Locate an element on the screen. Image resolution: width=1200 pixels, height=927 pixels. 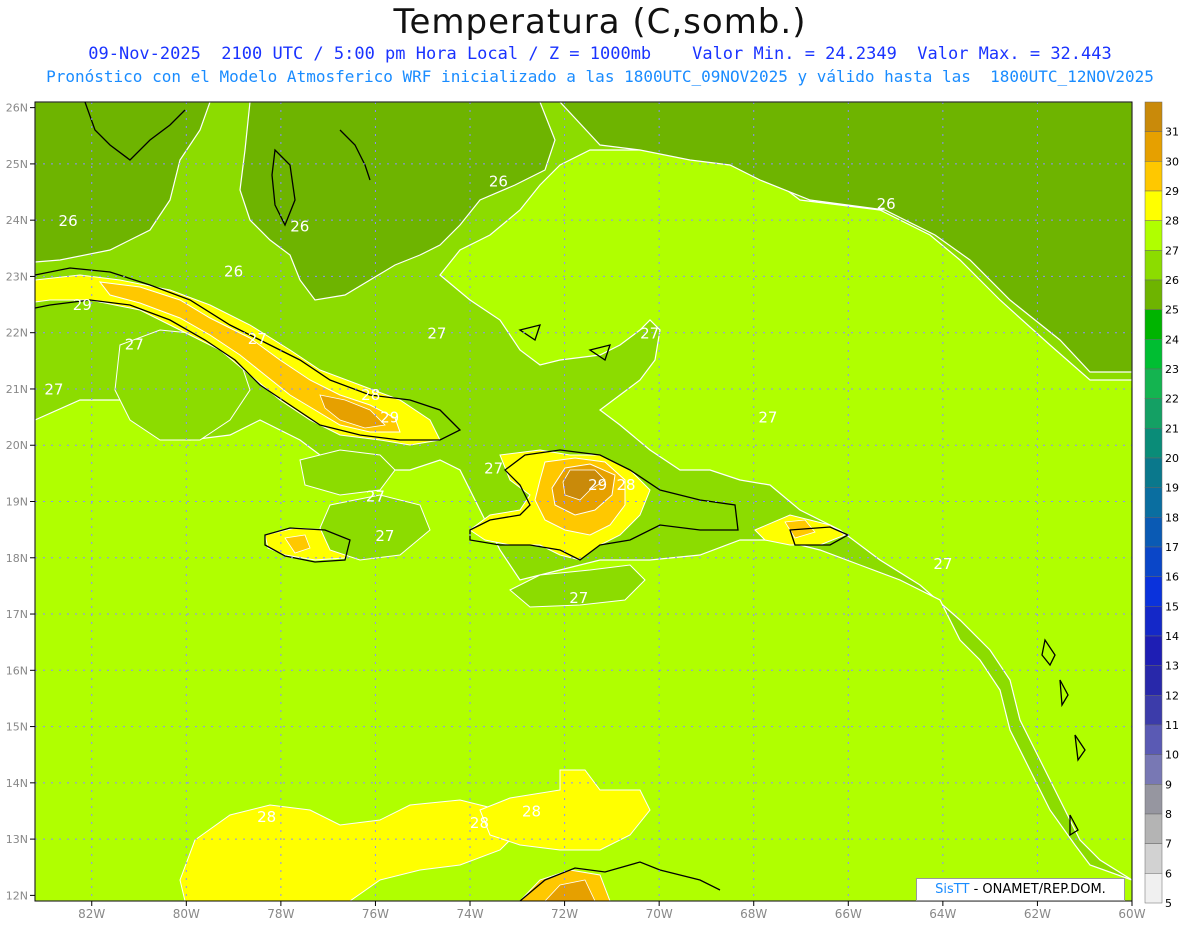
colorbar-label: 16 is located at coordinates (1172, 577).